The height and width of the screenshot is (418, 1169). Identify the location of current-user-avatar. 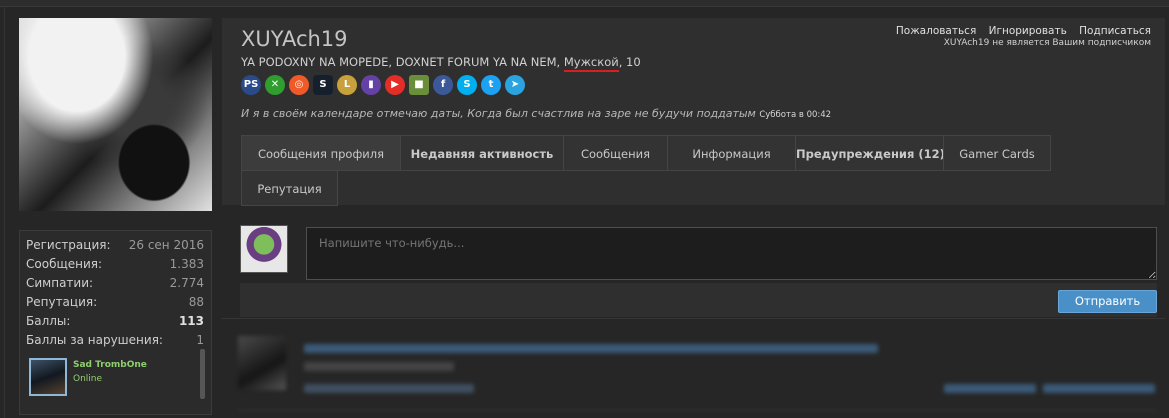
(264, 249).